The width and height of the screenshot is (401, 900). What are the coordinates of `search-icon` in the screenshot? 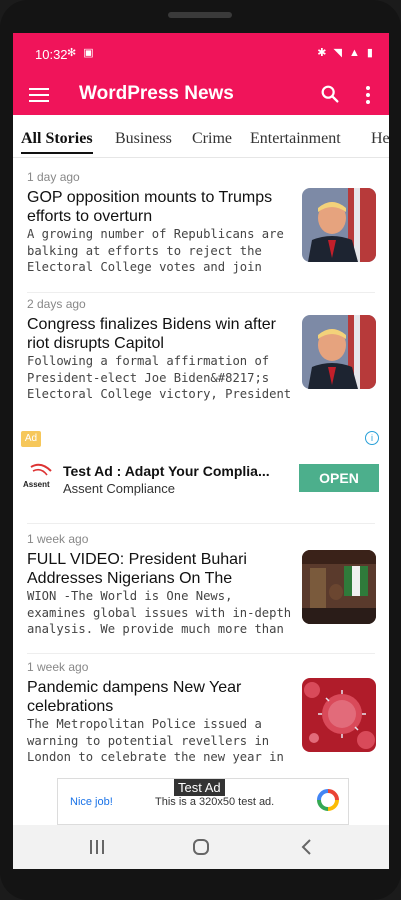 It's located at (330, 94).